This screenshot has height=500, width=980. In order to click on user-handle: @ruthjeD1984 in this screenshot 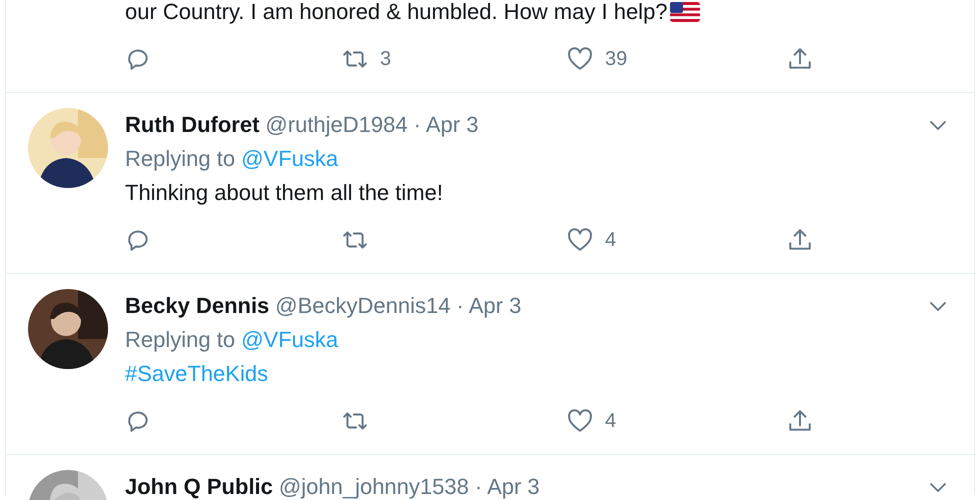, I will do `click(336, 125)`.